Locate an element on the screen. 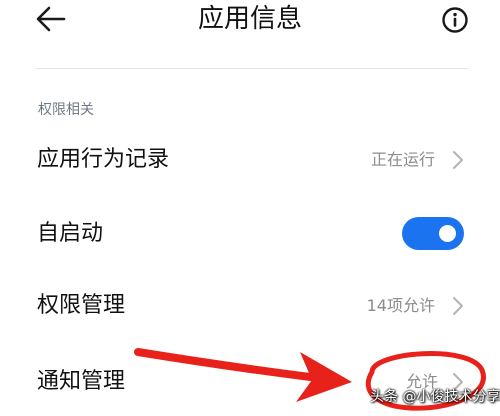  info-button is located at coordinates (455, 20).